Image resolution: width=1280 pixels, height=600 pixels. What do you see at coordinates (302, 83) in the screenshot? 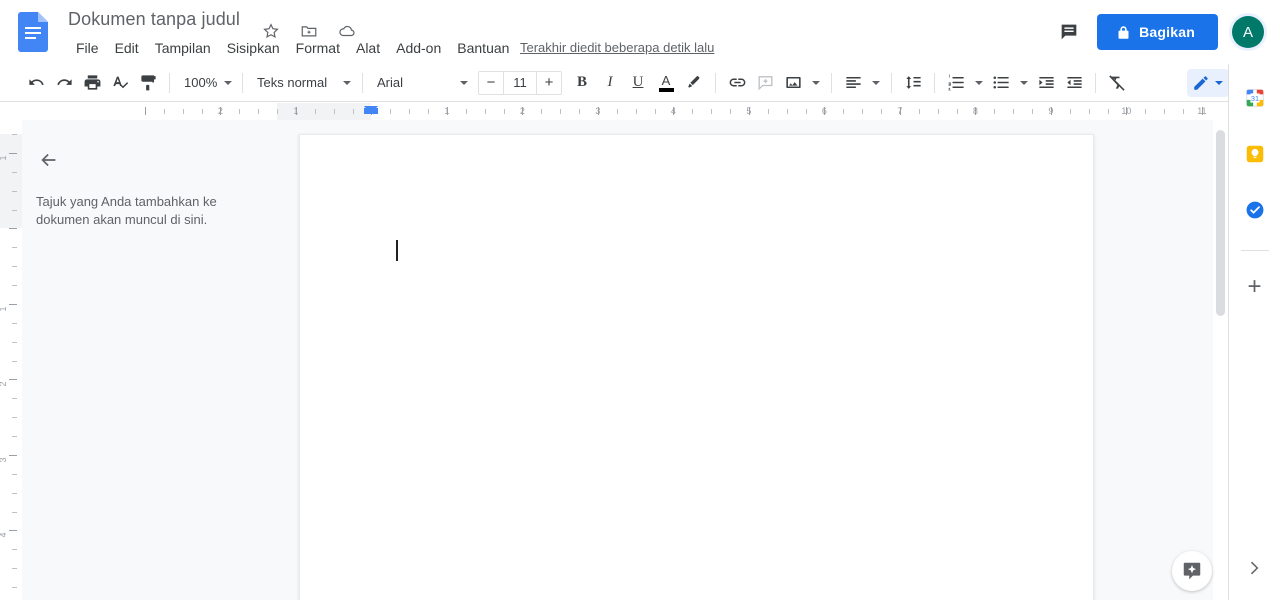
I see `paragraph-style-selector: Teks normal` at bounding box center [302, 83].